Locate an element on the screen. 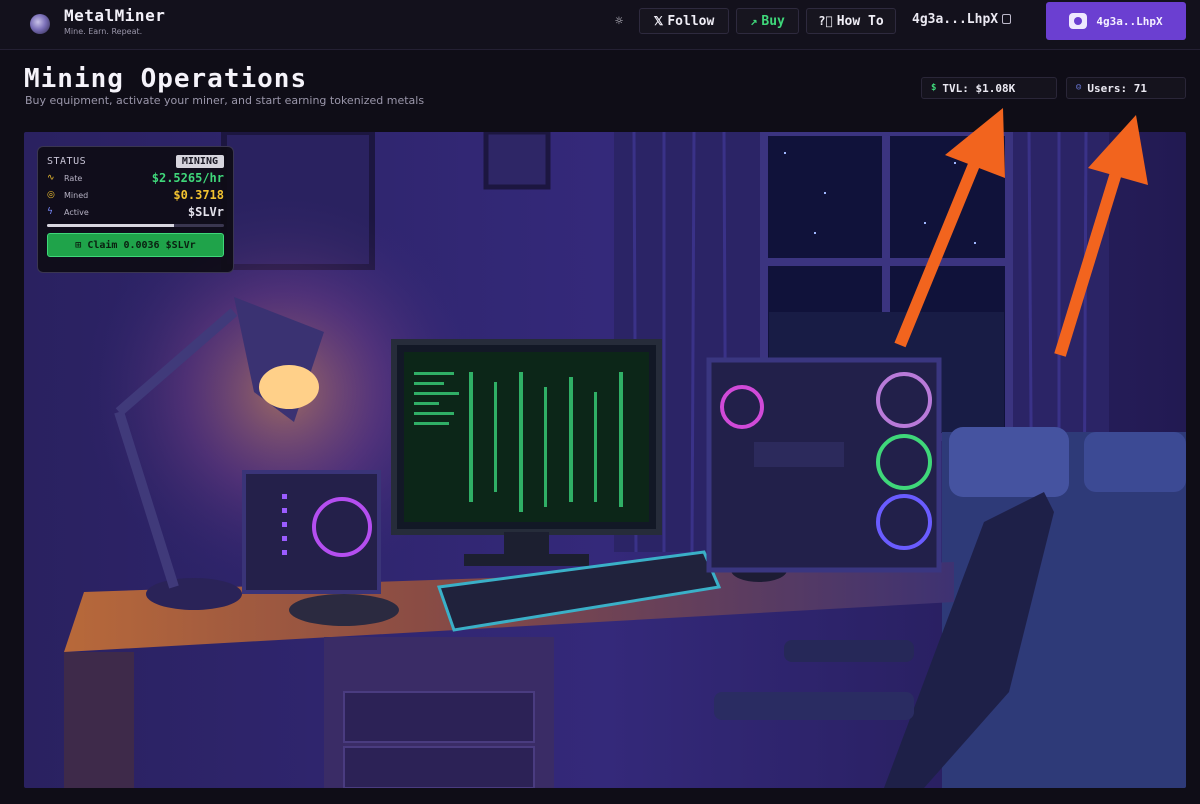 Image resolution: width=1200 pixels, height=804 pixels. wallet-icon is located at coordinates (1078, 21).